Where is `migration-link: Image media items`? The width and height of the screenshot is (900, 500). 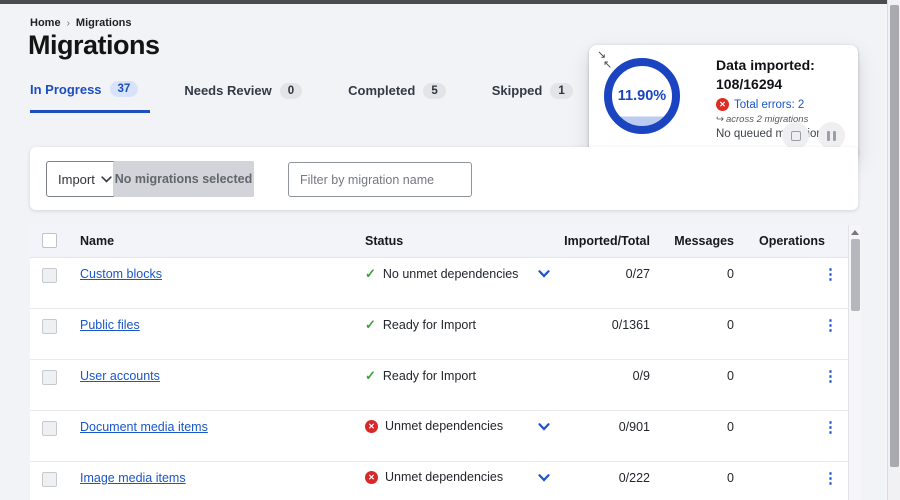 migration-link: Image media items is located at coordinates (133, 478).